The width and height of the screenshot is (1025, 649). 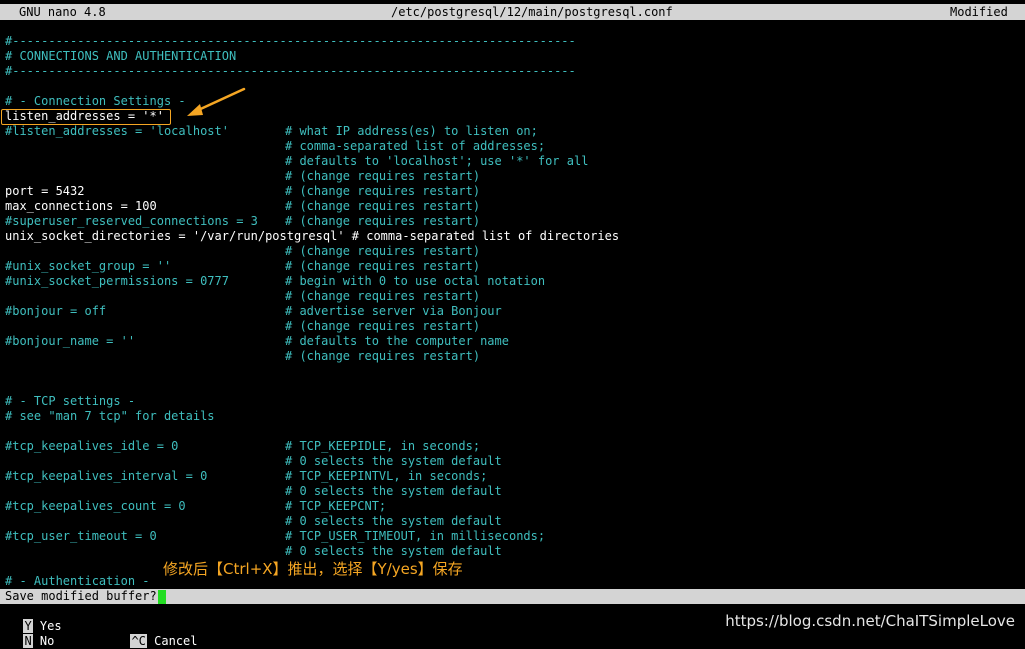 What do you see at coordinates (88, 266) in the screenshot?
I see `config-comment: #unix_socket_group = ''` at bounding box center [88, 266].